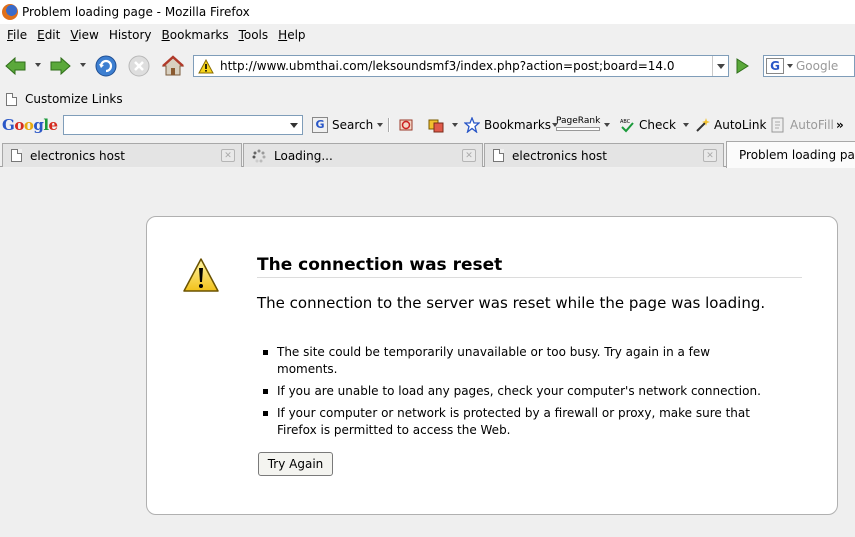 The image size is (855, 537). I want to click on forward-arrow-icon, so click(60, 66).